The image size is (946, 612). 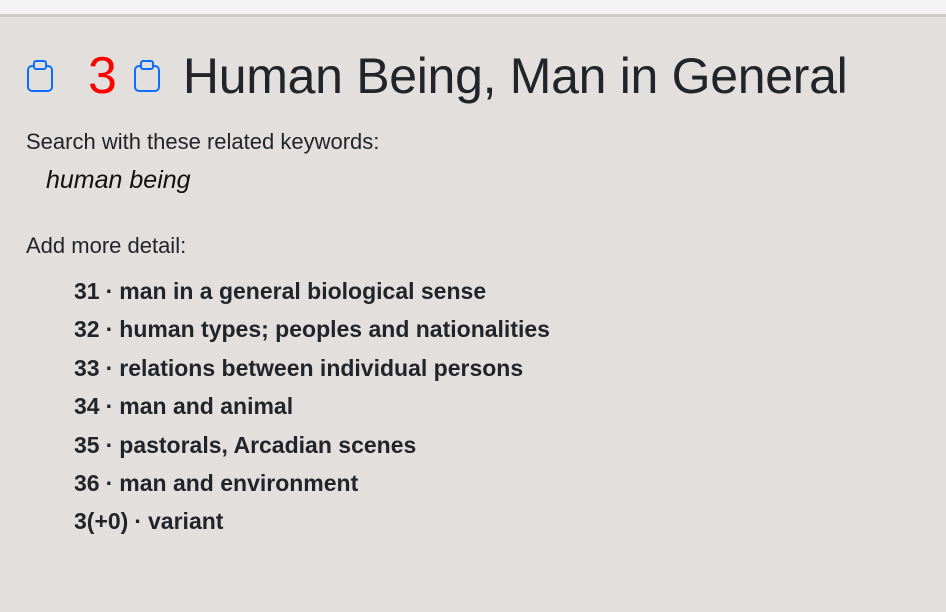 What do you see at coordinates (87, 406) in the screenshot?
I see `child-code: 34` at bounding box center [87, 406].